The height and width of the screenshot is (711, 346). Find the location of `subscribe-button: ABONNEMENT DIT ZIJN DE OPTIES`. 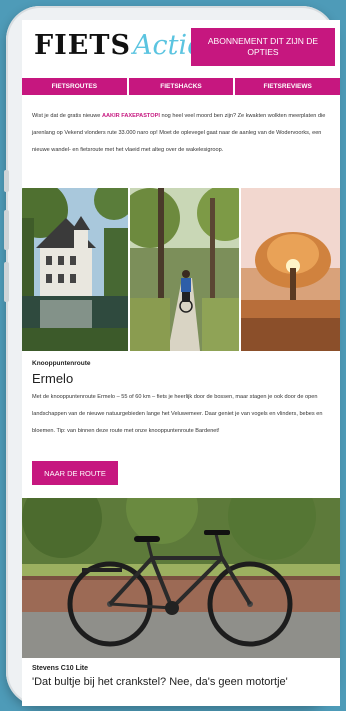

subscribe-button: ABONNEMENT DIT ZIJN DE OPTIES is located at coordinates (263, 47).